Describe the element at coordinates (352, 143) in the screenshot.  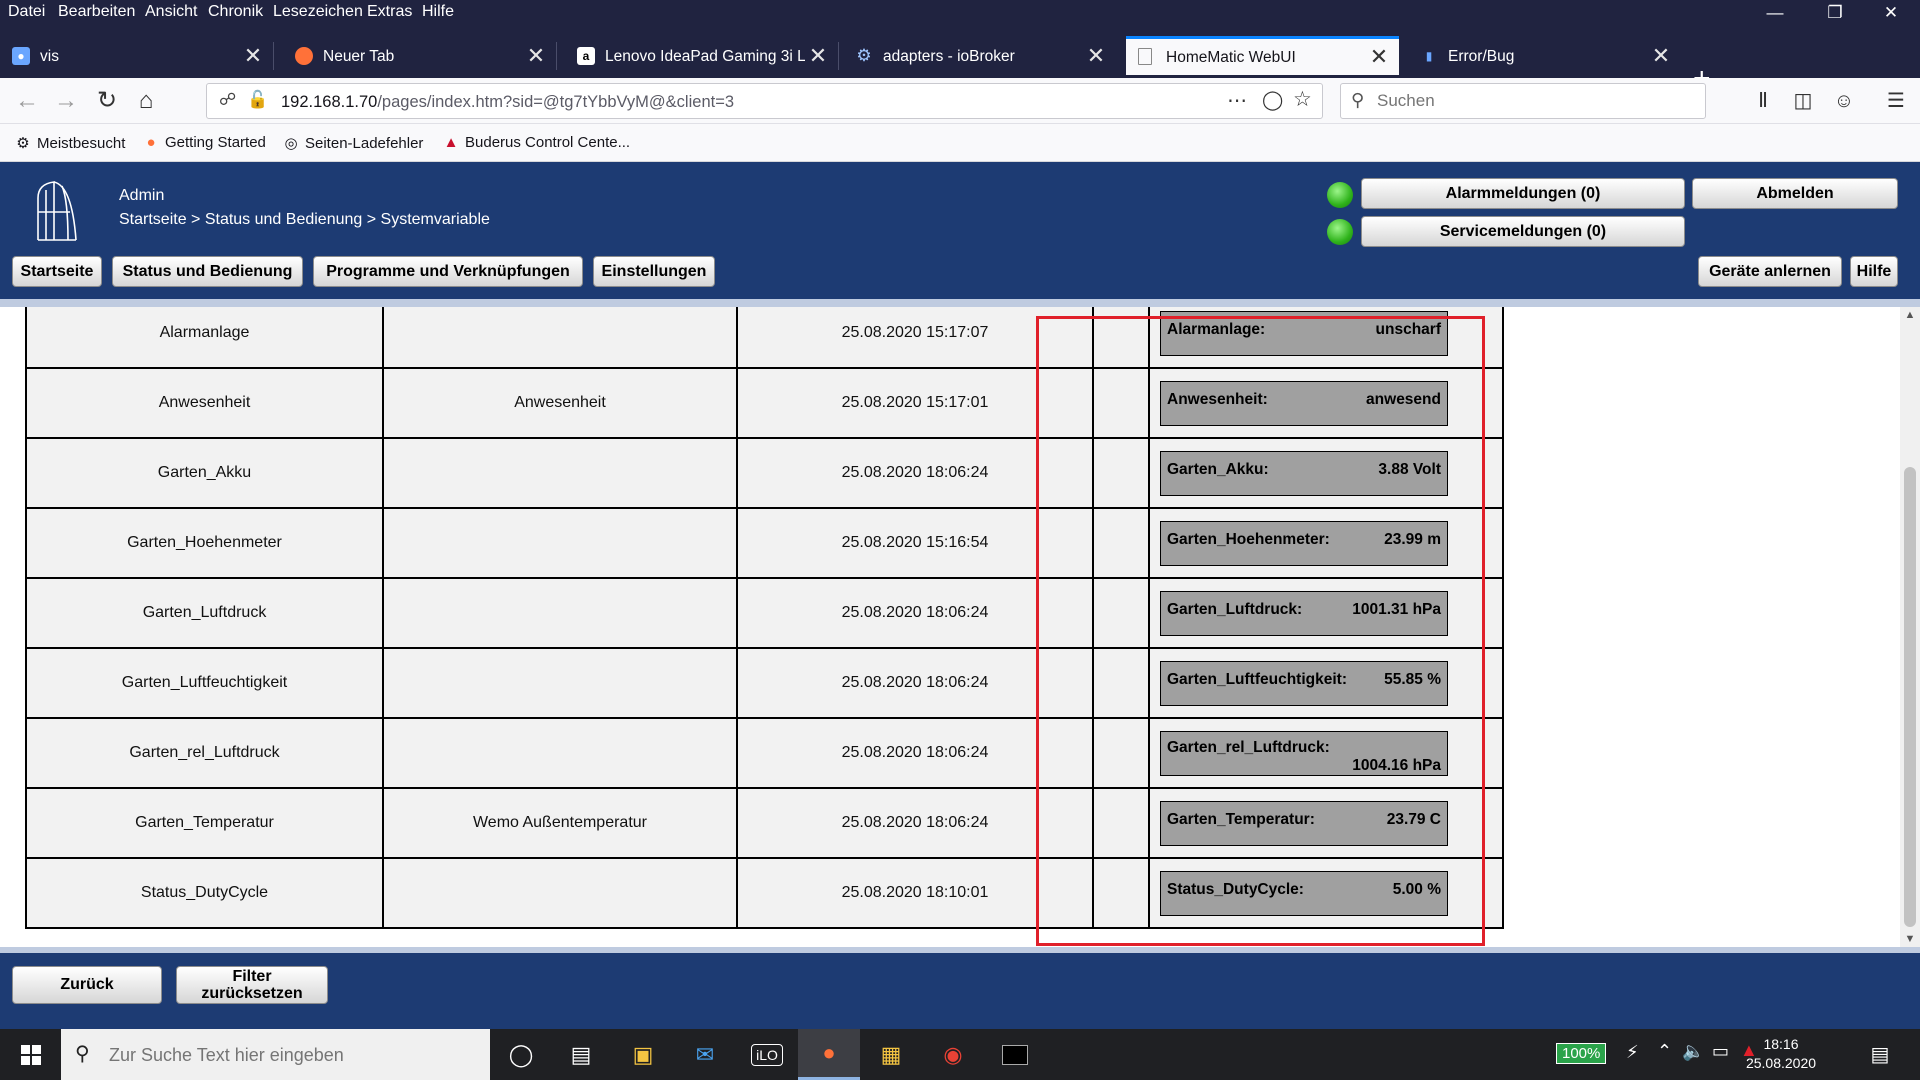
I see `bookmark-seiten-ladefehler: ◎ Seiten-Ladefehler` at that location.